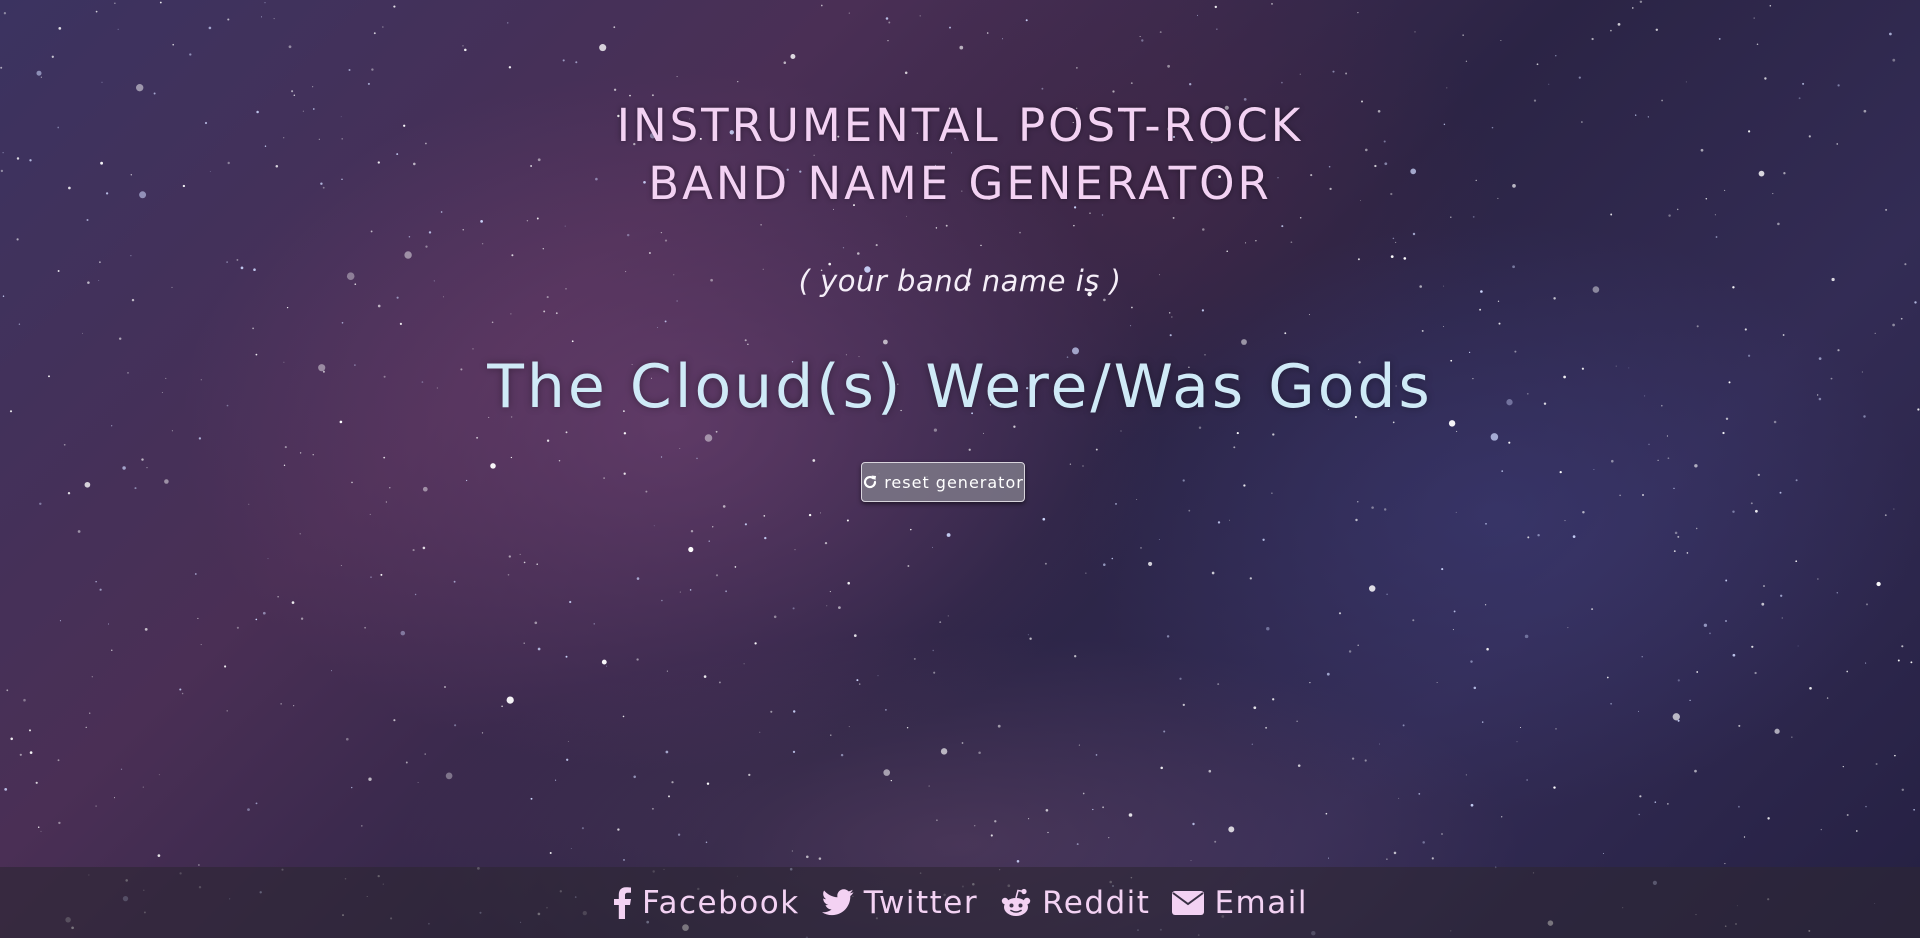  What do you see at coordinates (870, 482) in the screenshot?
I see `refresh-icon` at bounding box center [870, 482].